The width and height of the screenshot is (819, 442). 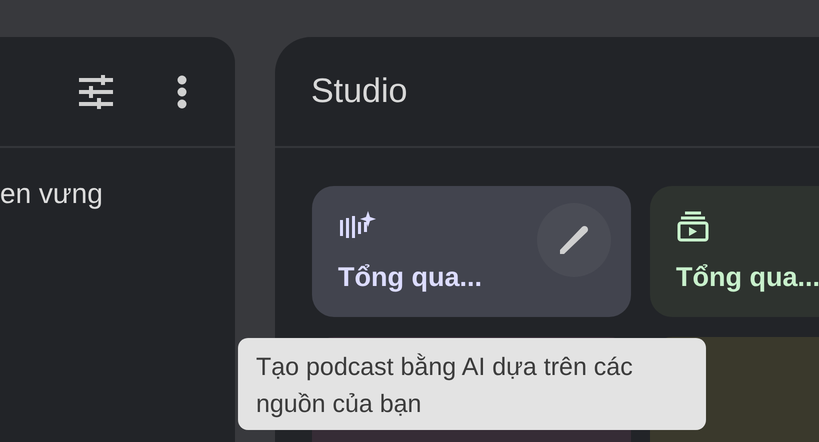 I want to click on tune-icon, so click(x=96, y=91).